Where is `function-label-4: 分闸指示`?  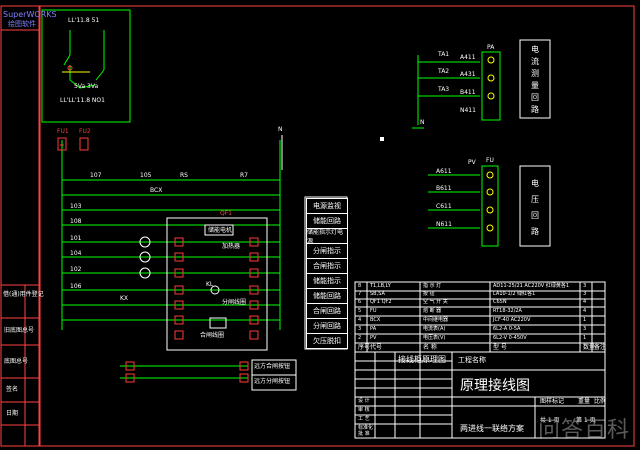 function-label-4: 分闸指示 is located at coordinates (327, 251).